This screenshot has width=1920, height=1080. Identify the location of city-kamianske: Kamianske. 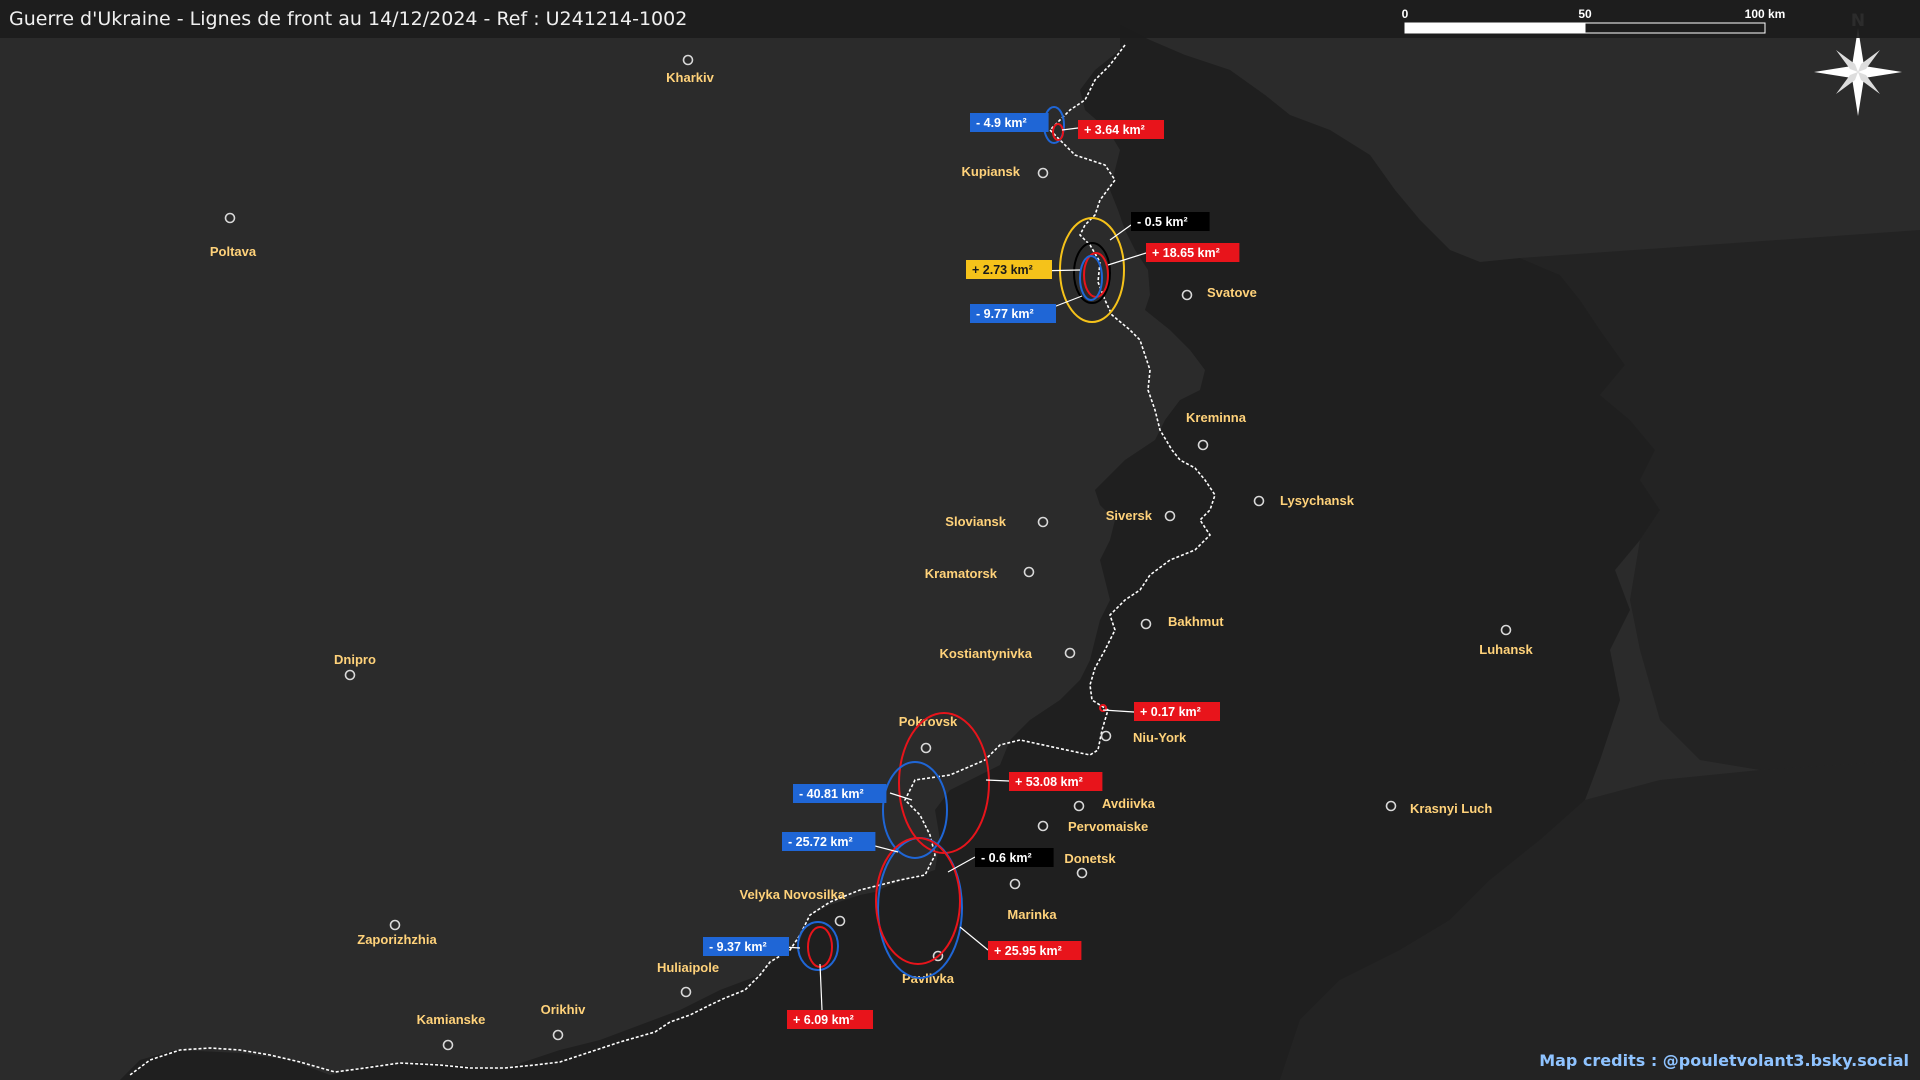
(451, 1031).